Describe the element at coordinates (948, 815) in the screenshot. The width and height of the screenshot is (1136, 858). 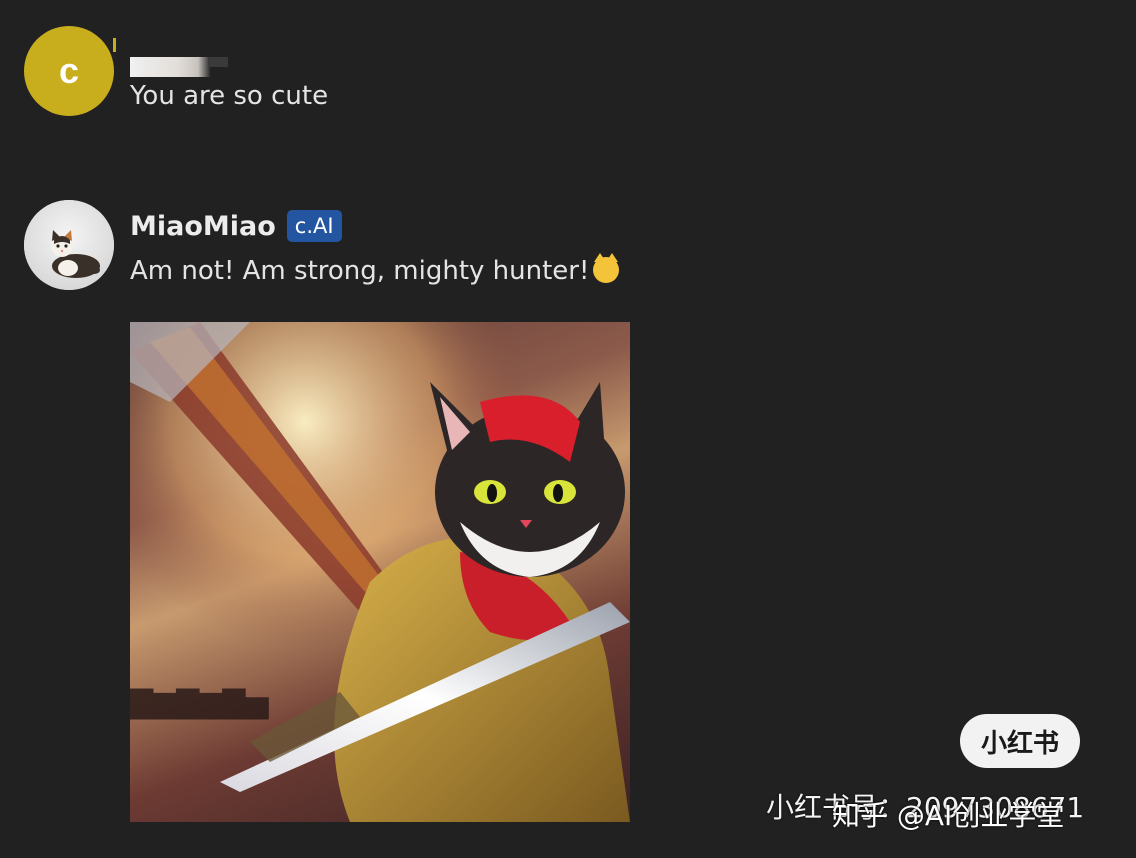
I see `zhihu-watermark: 知乎 @AI创业学堂` at that location.